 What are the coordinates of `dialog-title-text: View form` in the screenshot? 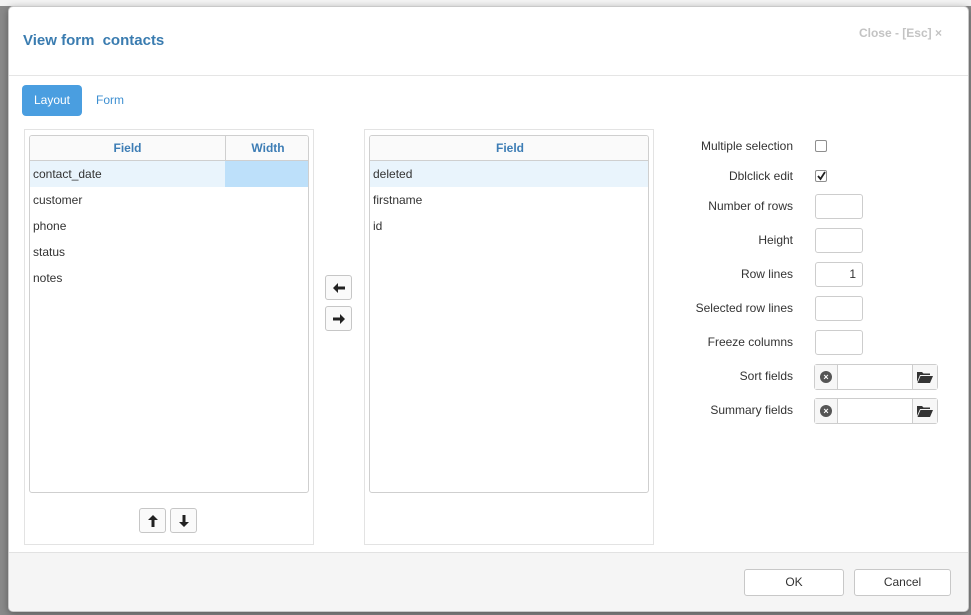 It's located at (59, 40).